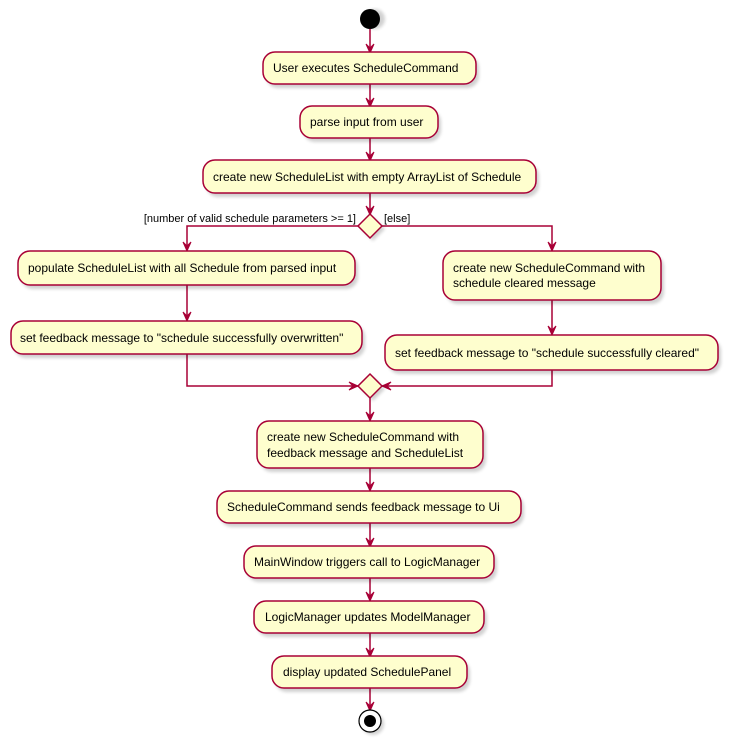  I want to click on guard-else-label: [else], so click(397, 219).